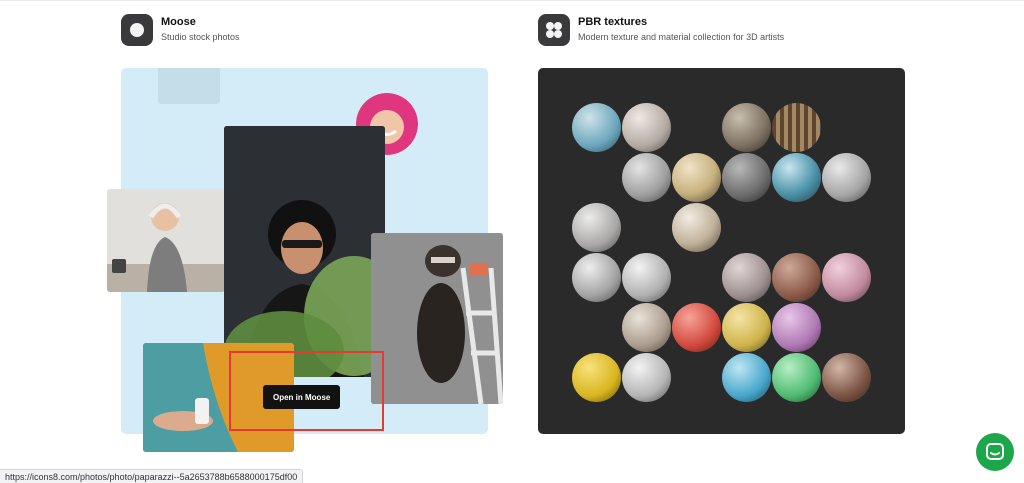 The height and width of the screenshot is (483, 1024). I want to click on moose-subtitle: Studio stock photos, so click(200, 37).